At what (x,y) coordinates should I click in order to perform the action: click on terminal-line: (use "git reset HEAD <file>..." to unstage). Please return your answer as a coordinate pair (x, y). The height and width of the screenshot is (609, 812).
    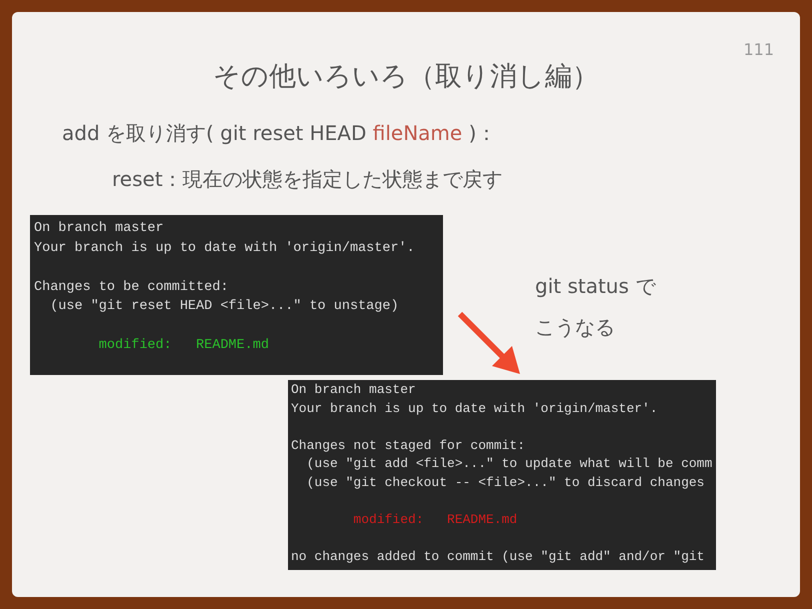
    Looking at the image, I should click on (224, 307).